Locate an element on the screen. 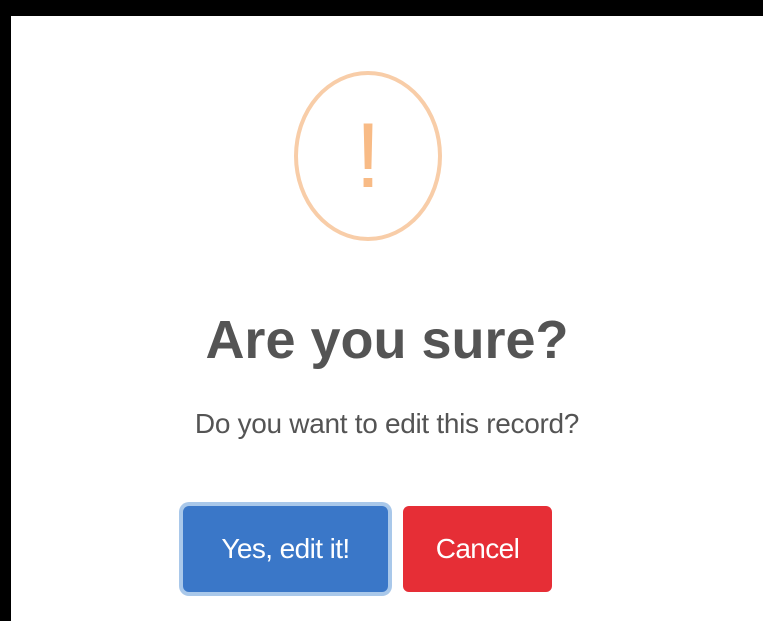 This screenshot has height=621, width=763. dialog-title: Are you sure? is located at coordinates (387, 340).